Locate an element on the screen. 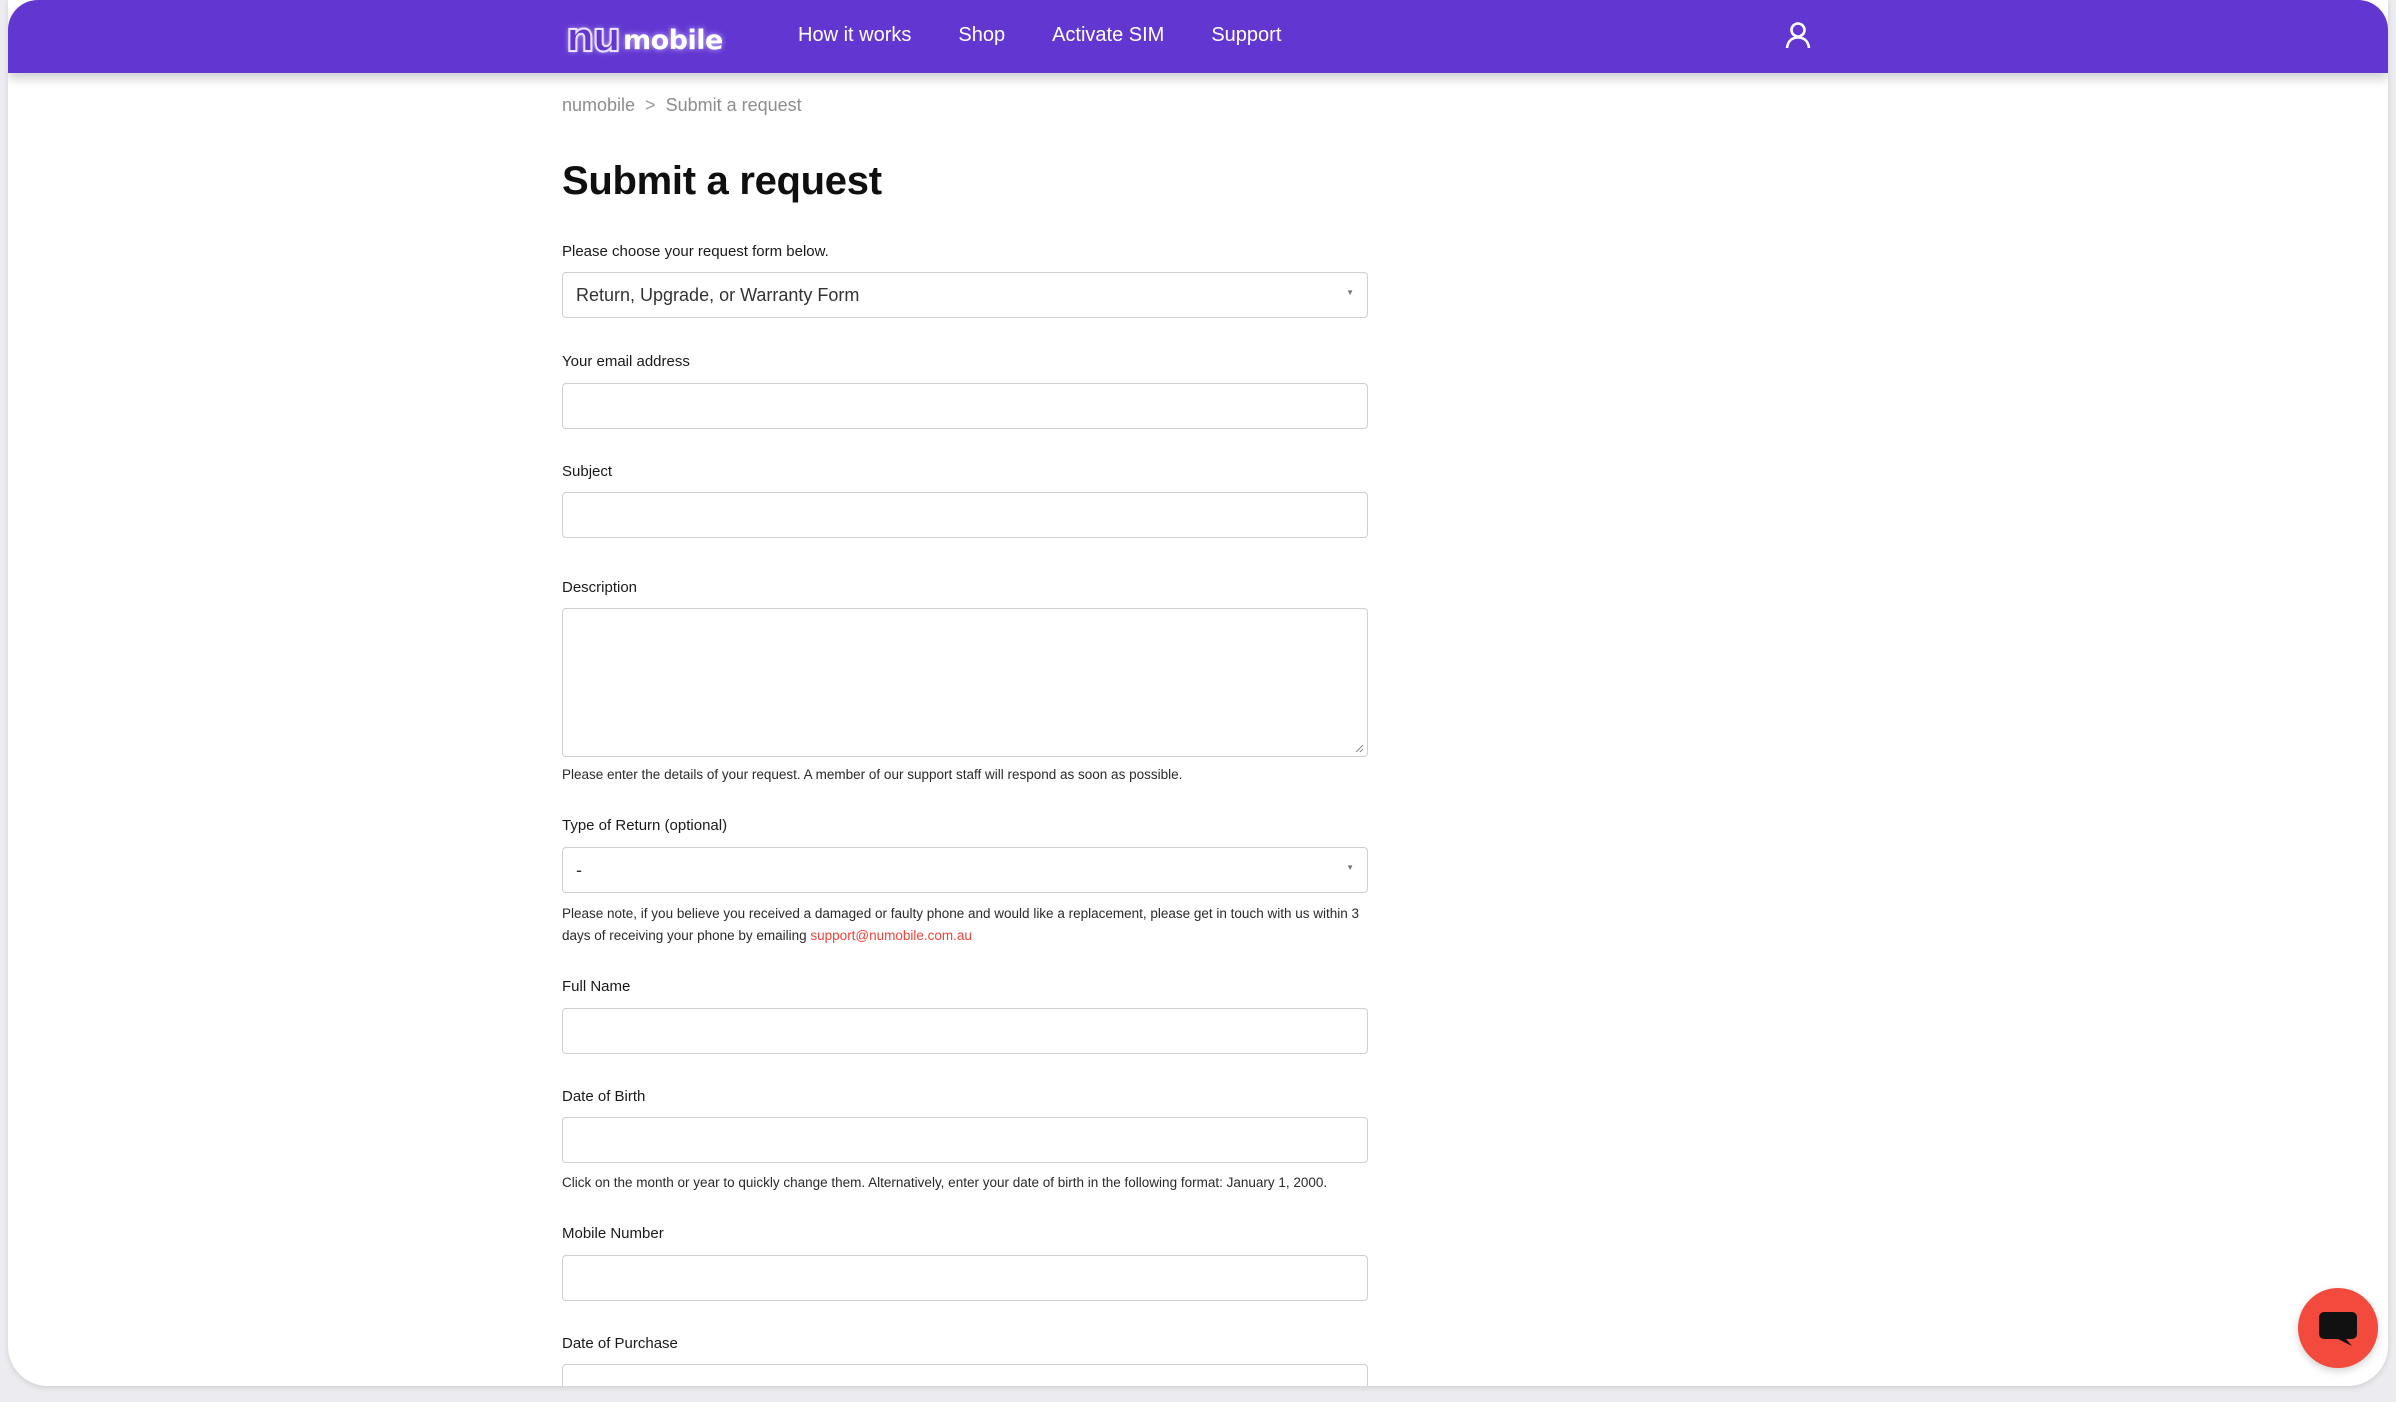 The width and height of the screenshot is (2396, 1402). return-type-label: Type of Return (optional) is located at coordinates (645, 825).